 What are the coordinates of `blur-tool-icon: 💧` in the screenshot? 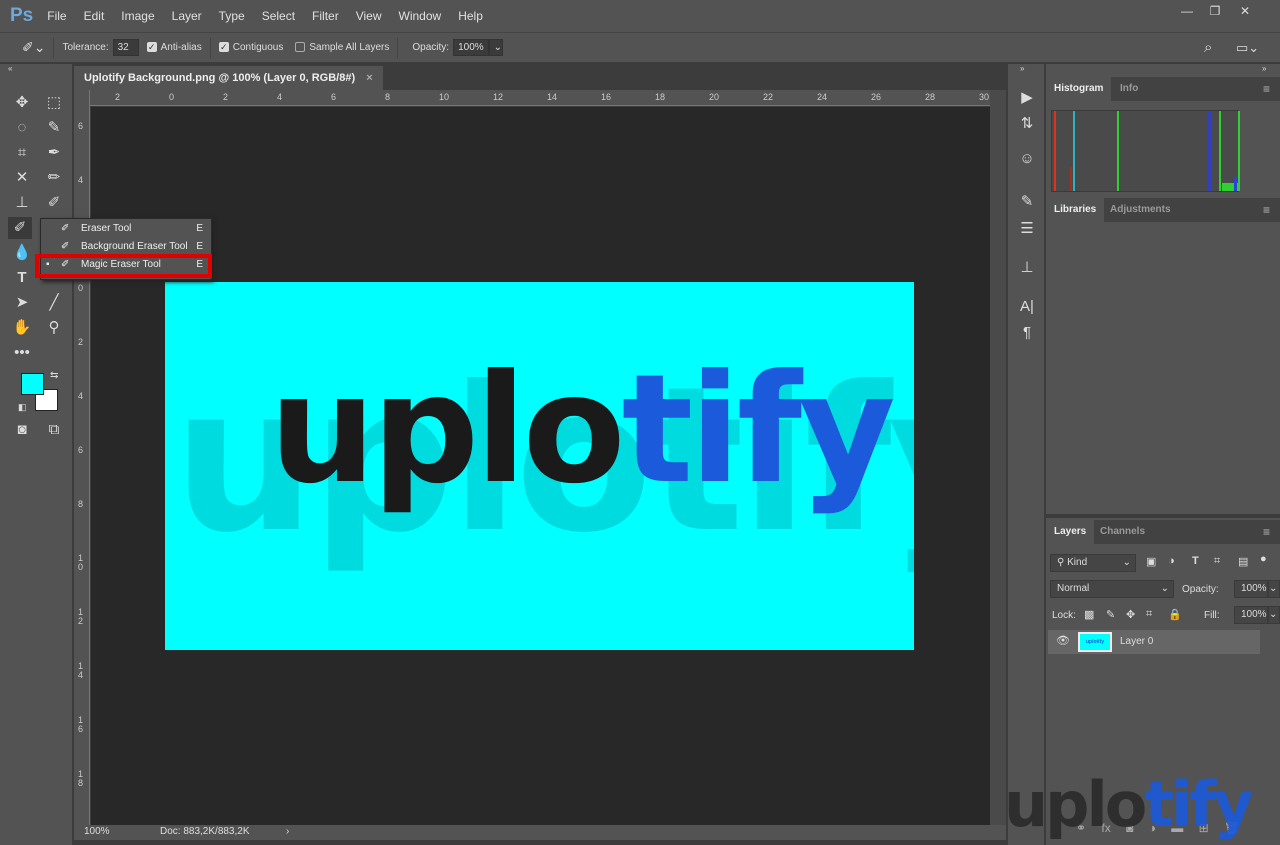 It's located at (22, 253).